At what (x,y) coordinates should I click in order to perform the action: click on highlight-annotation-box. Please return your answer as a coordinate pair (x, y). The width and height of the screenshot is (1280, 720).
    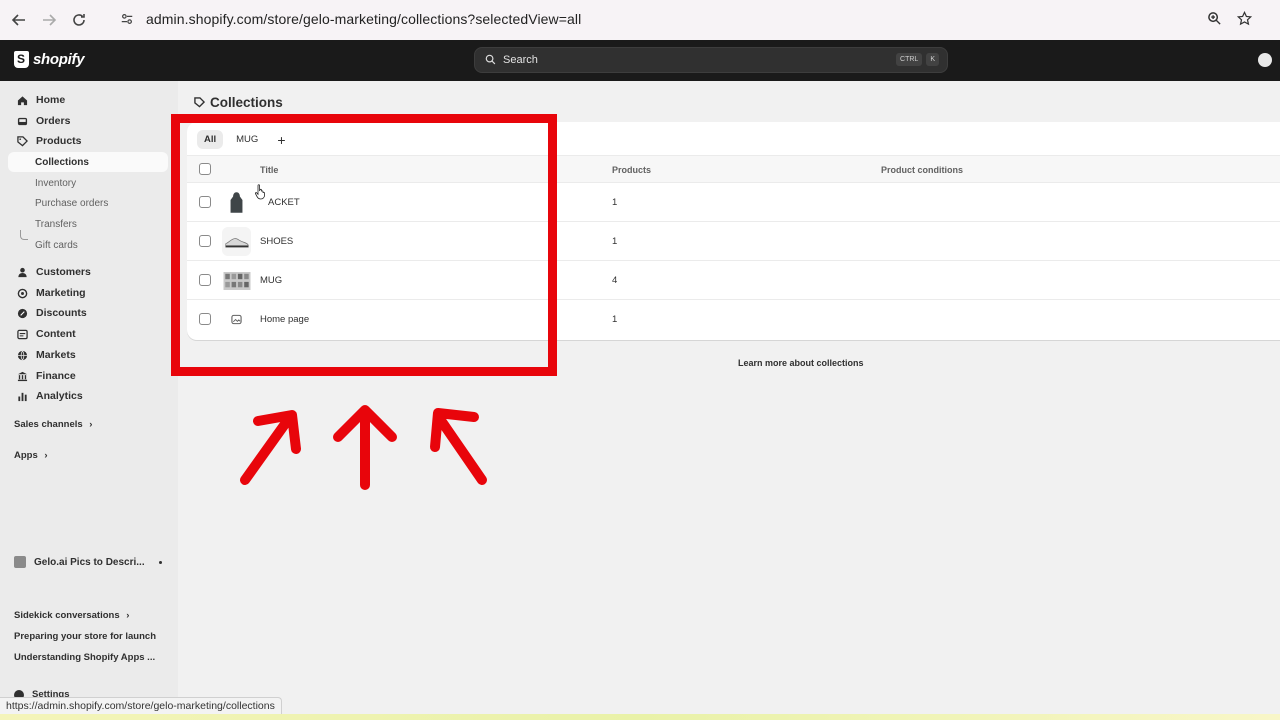
    Looking at the image, I should click on (364, 245).